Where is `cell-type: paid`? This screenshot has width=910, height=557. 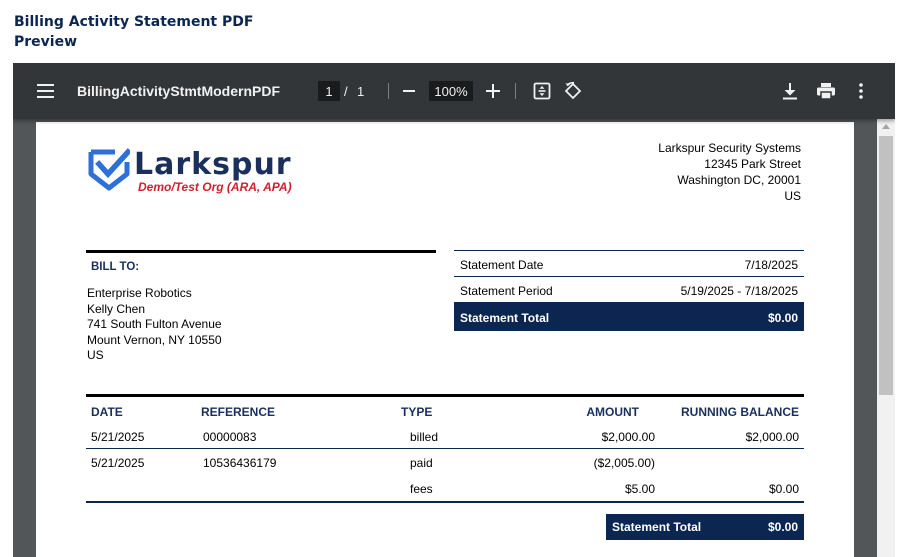 cell-type: paid is located at coordinates (421, 463).